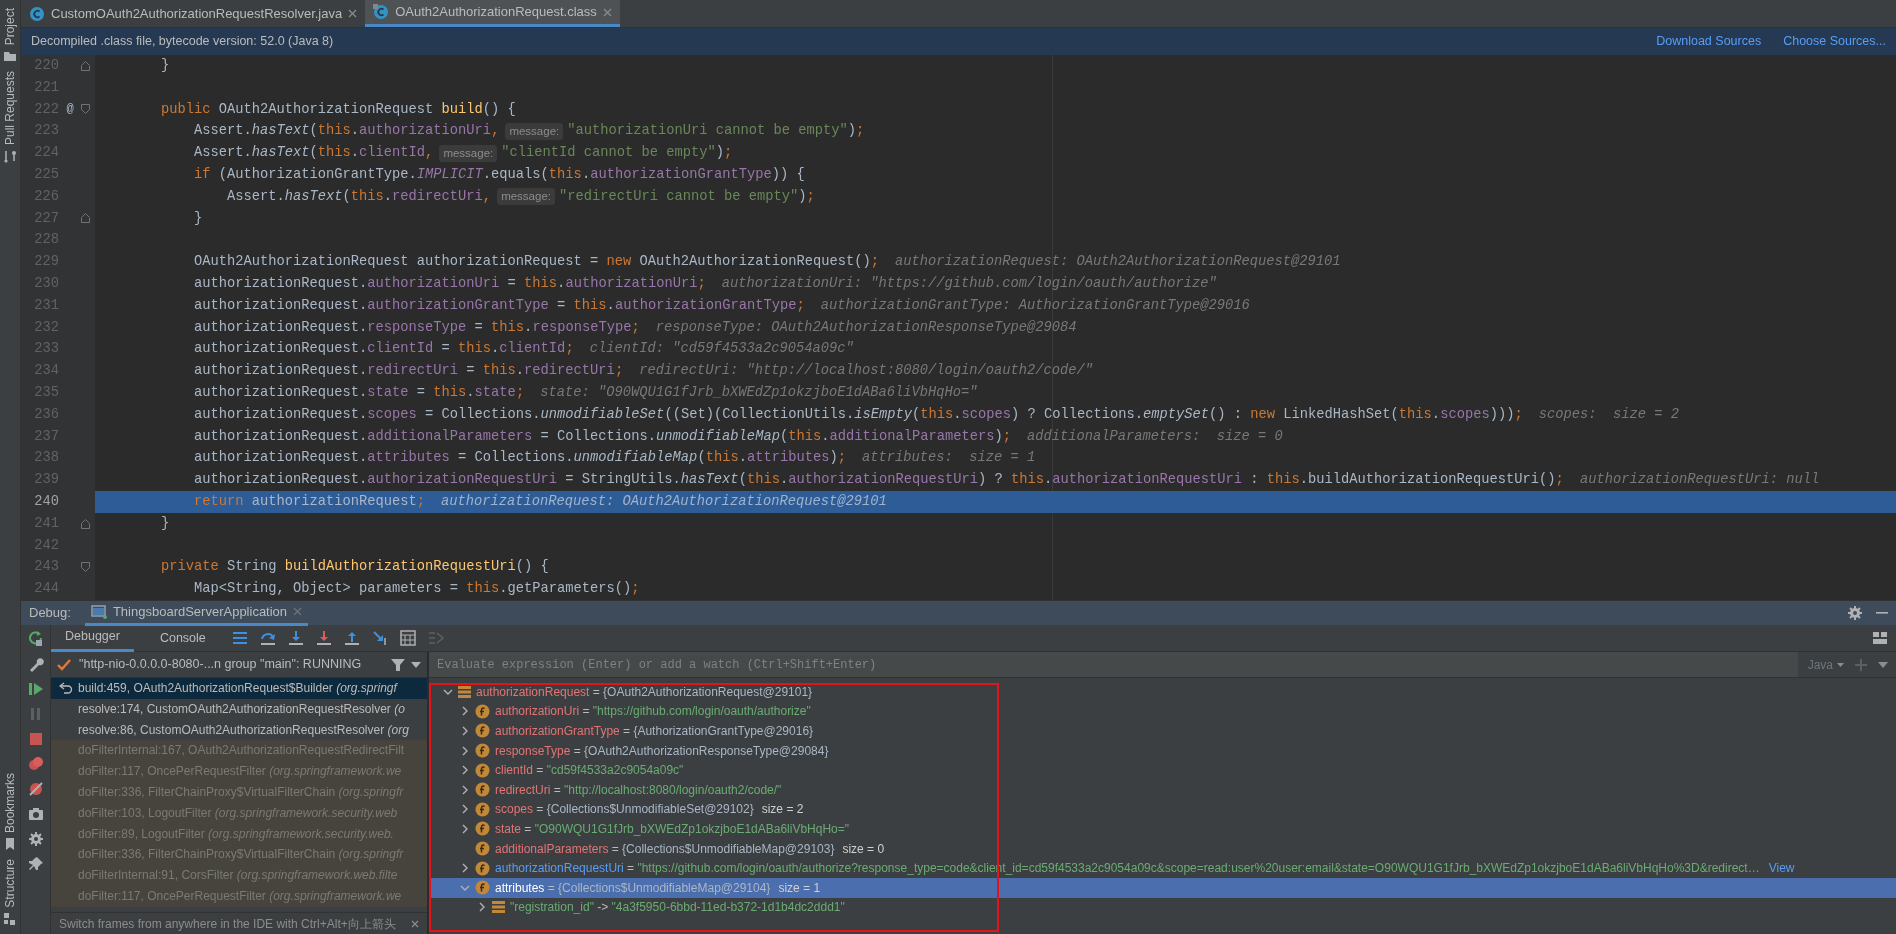 This screenshot has width=1896, height=934. Describe the element at coordinates (1608, 414) in the screenshot. I see `inline-value: scopes: size = 2` at that location.